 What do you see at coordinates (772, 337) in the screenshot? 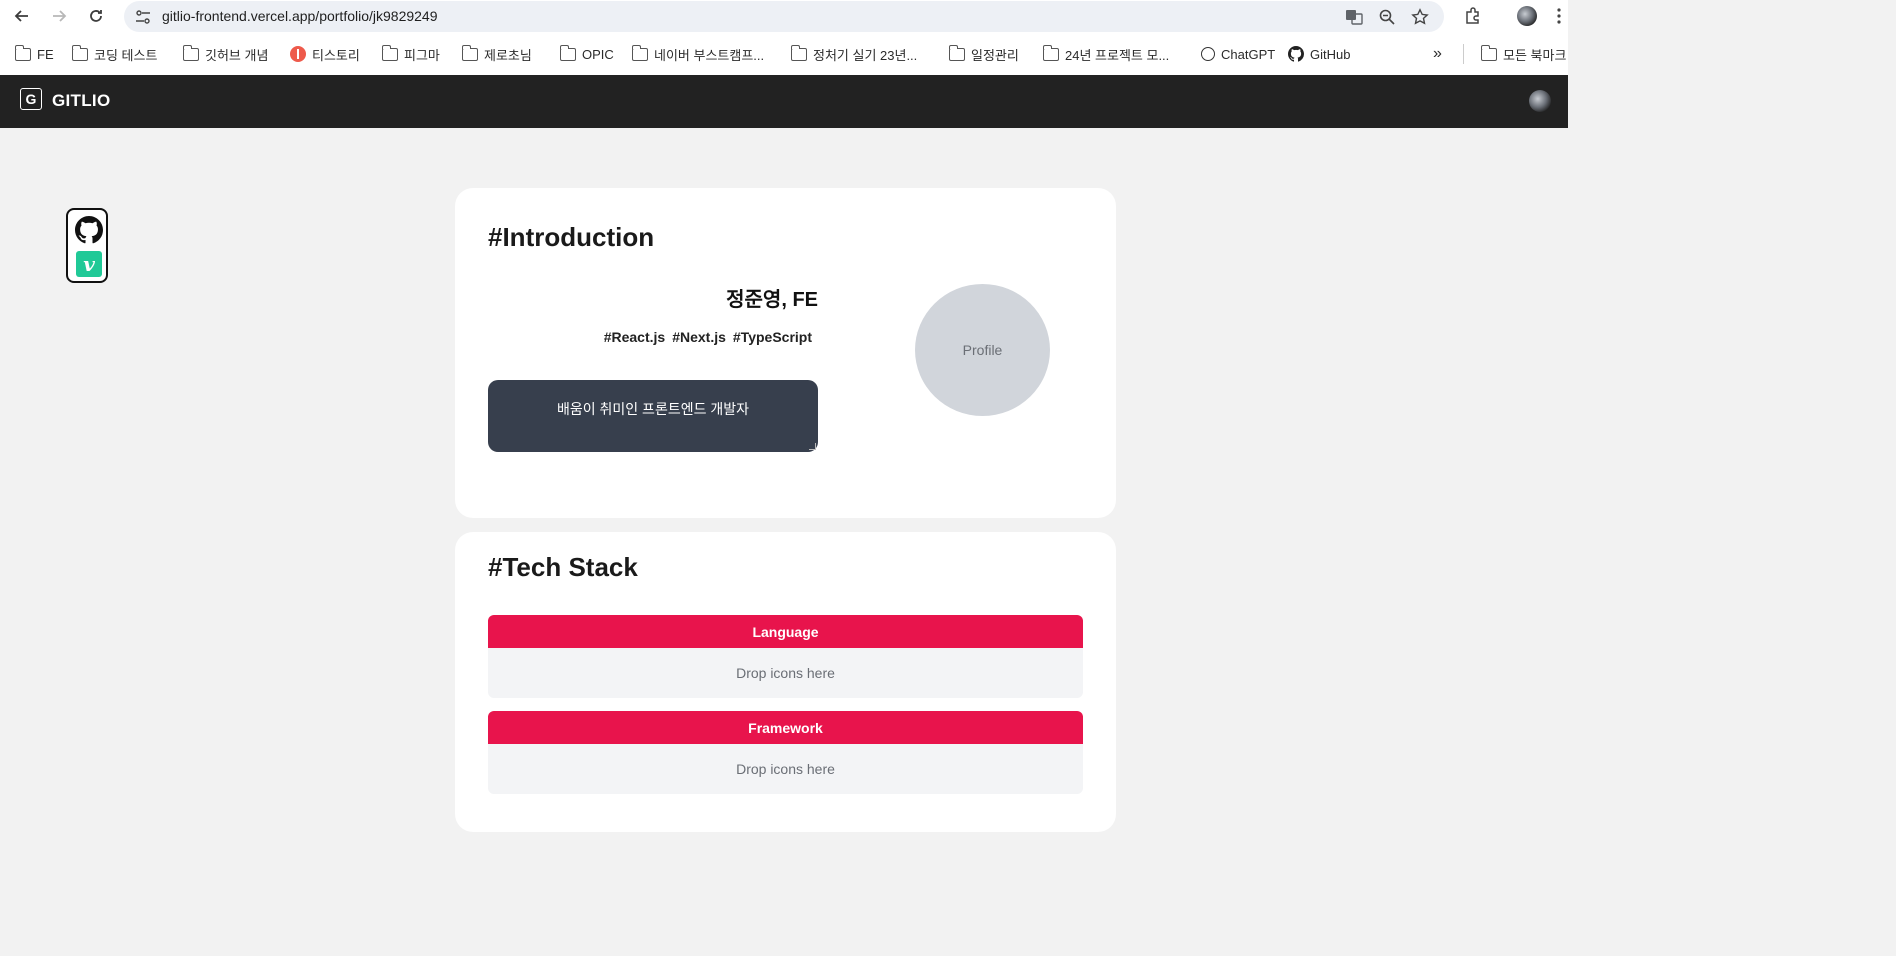
I see `skill-tag: #TypeScript` at bounding box center [772, 337].